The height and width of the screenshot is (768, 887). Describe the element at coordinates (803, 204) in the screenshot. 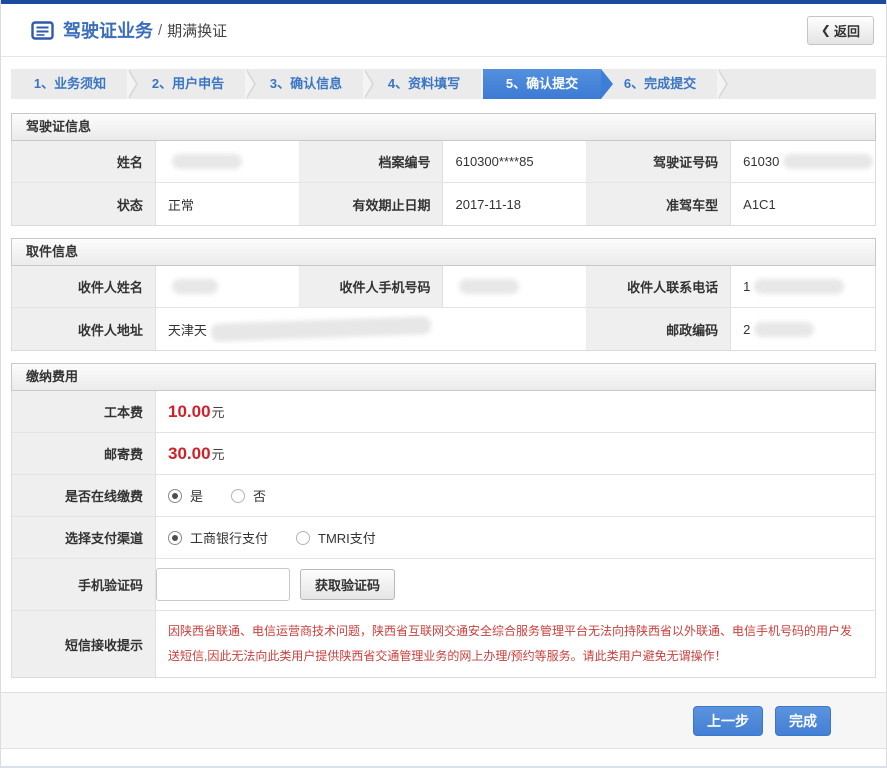

I see `license-vehicle-type-value: A1C1` at that location.